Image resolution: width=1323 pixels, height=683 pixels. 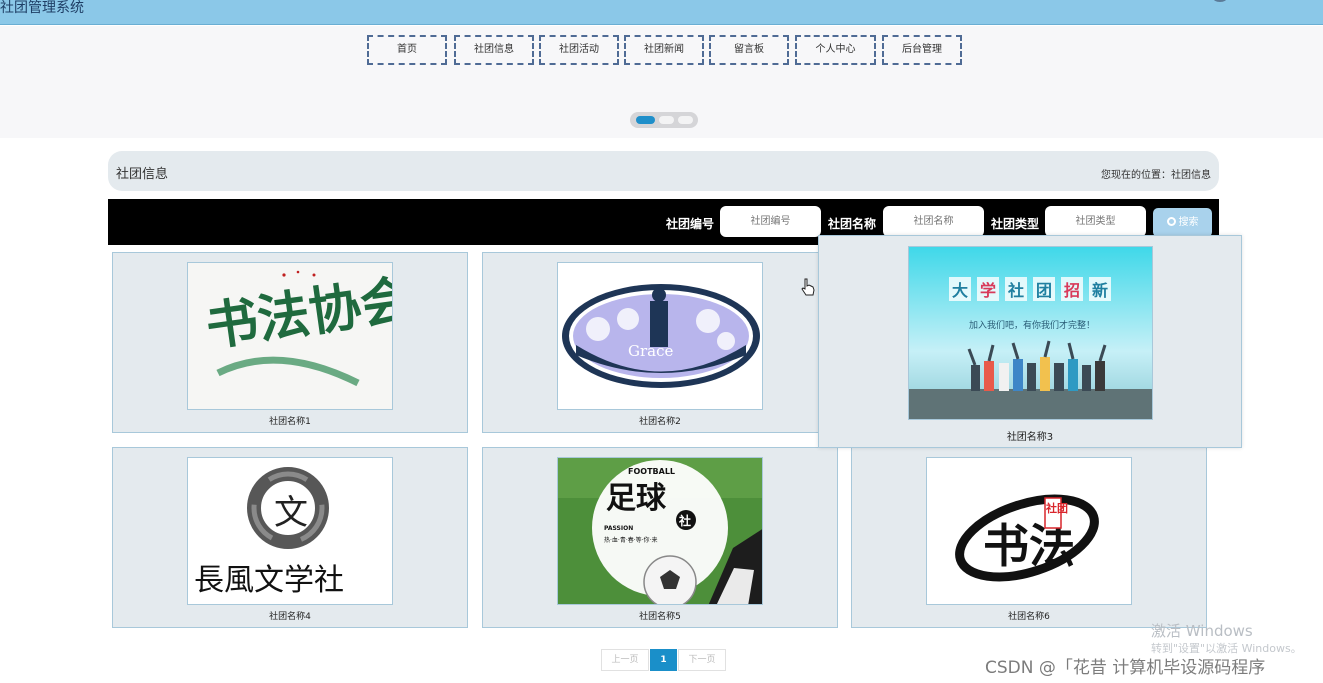 I want to click on club-card-hovered: 大 学 社 团 招 新 加入我们吧，有你我们才完整！ 社团名称3, so click(x=1030, y=341).